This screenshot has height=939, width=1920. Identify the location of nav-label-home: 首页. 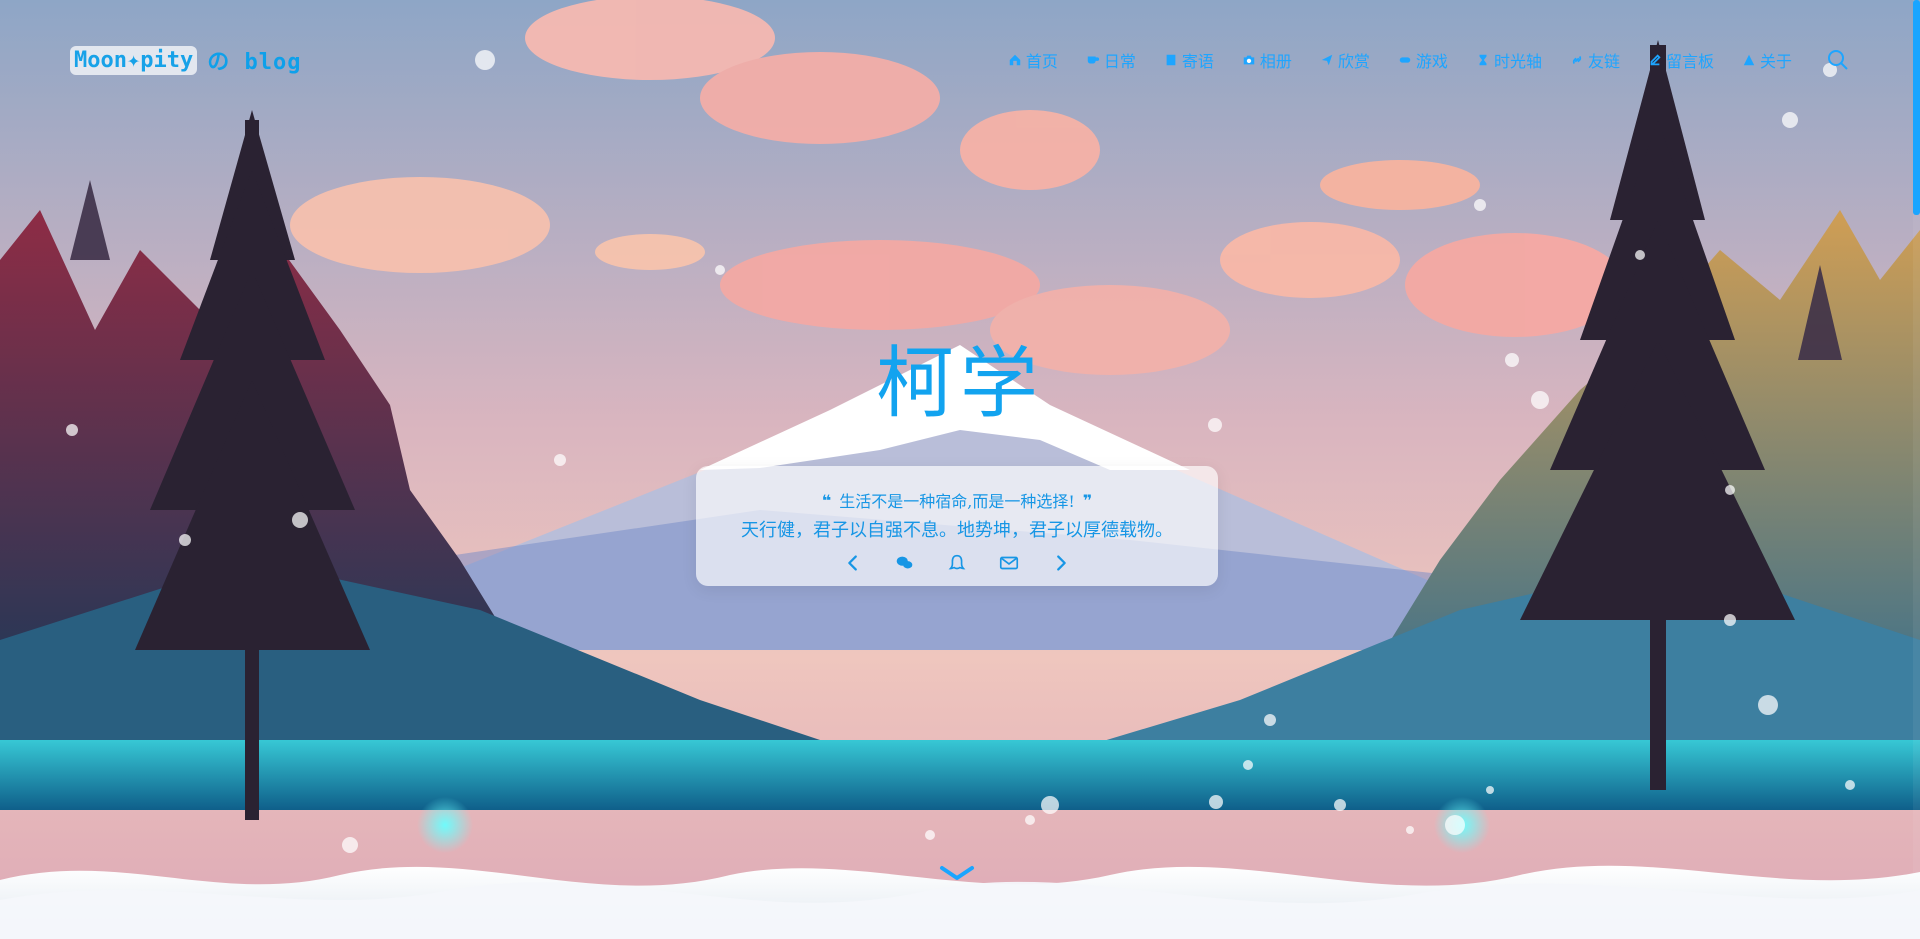
(1041, 61).